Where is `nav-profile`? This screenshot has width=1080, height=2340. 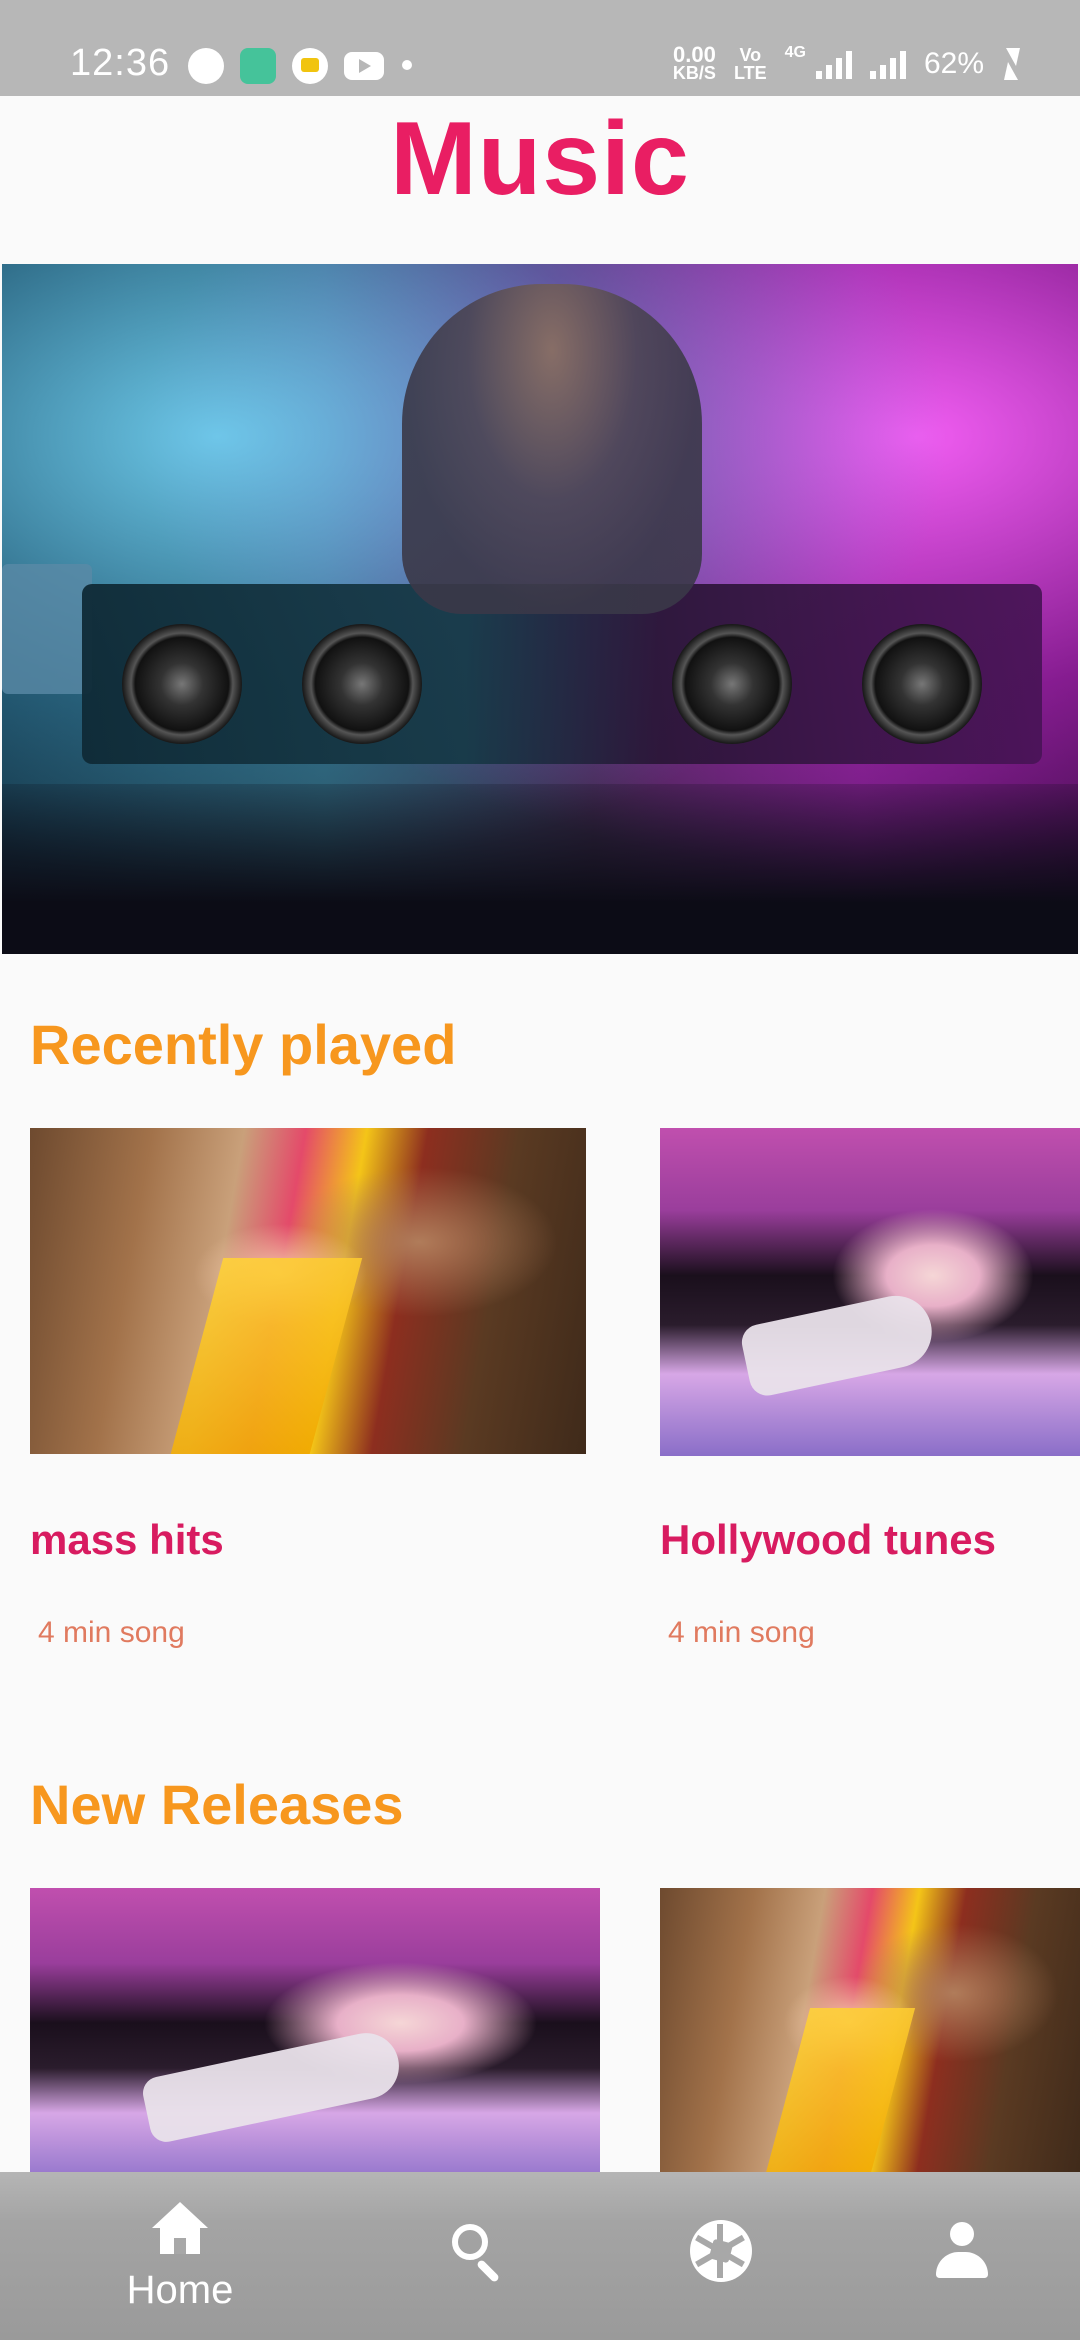
nav-profile is located at coordinates (960, 2267).